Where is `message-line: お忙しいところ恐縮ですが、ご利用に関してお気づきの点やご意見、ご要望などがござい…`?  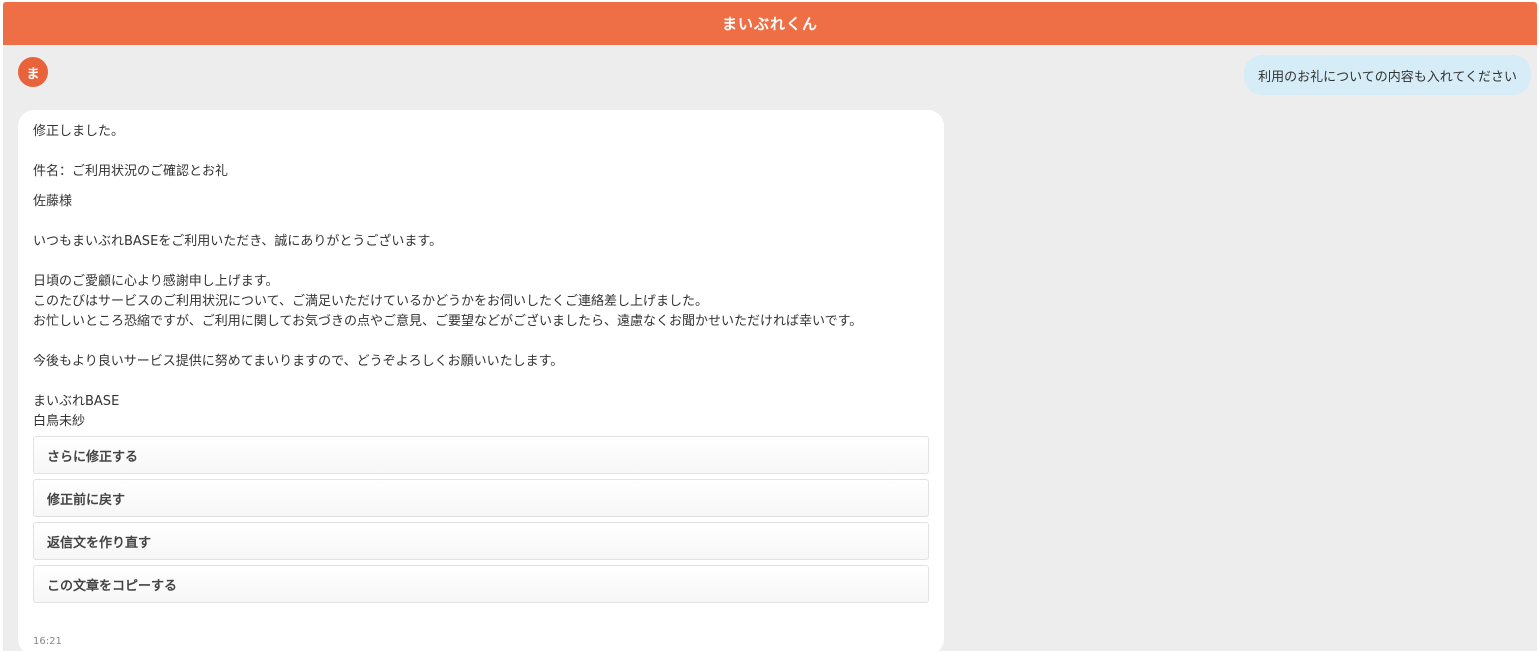
message-line: お忙しいところ恐縮ですが、ご利用に関してお気づきの点やご意見、ご要望などがござい… is located at coordinates (448, 321).